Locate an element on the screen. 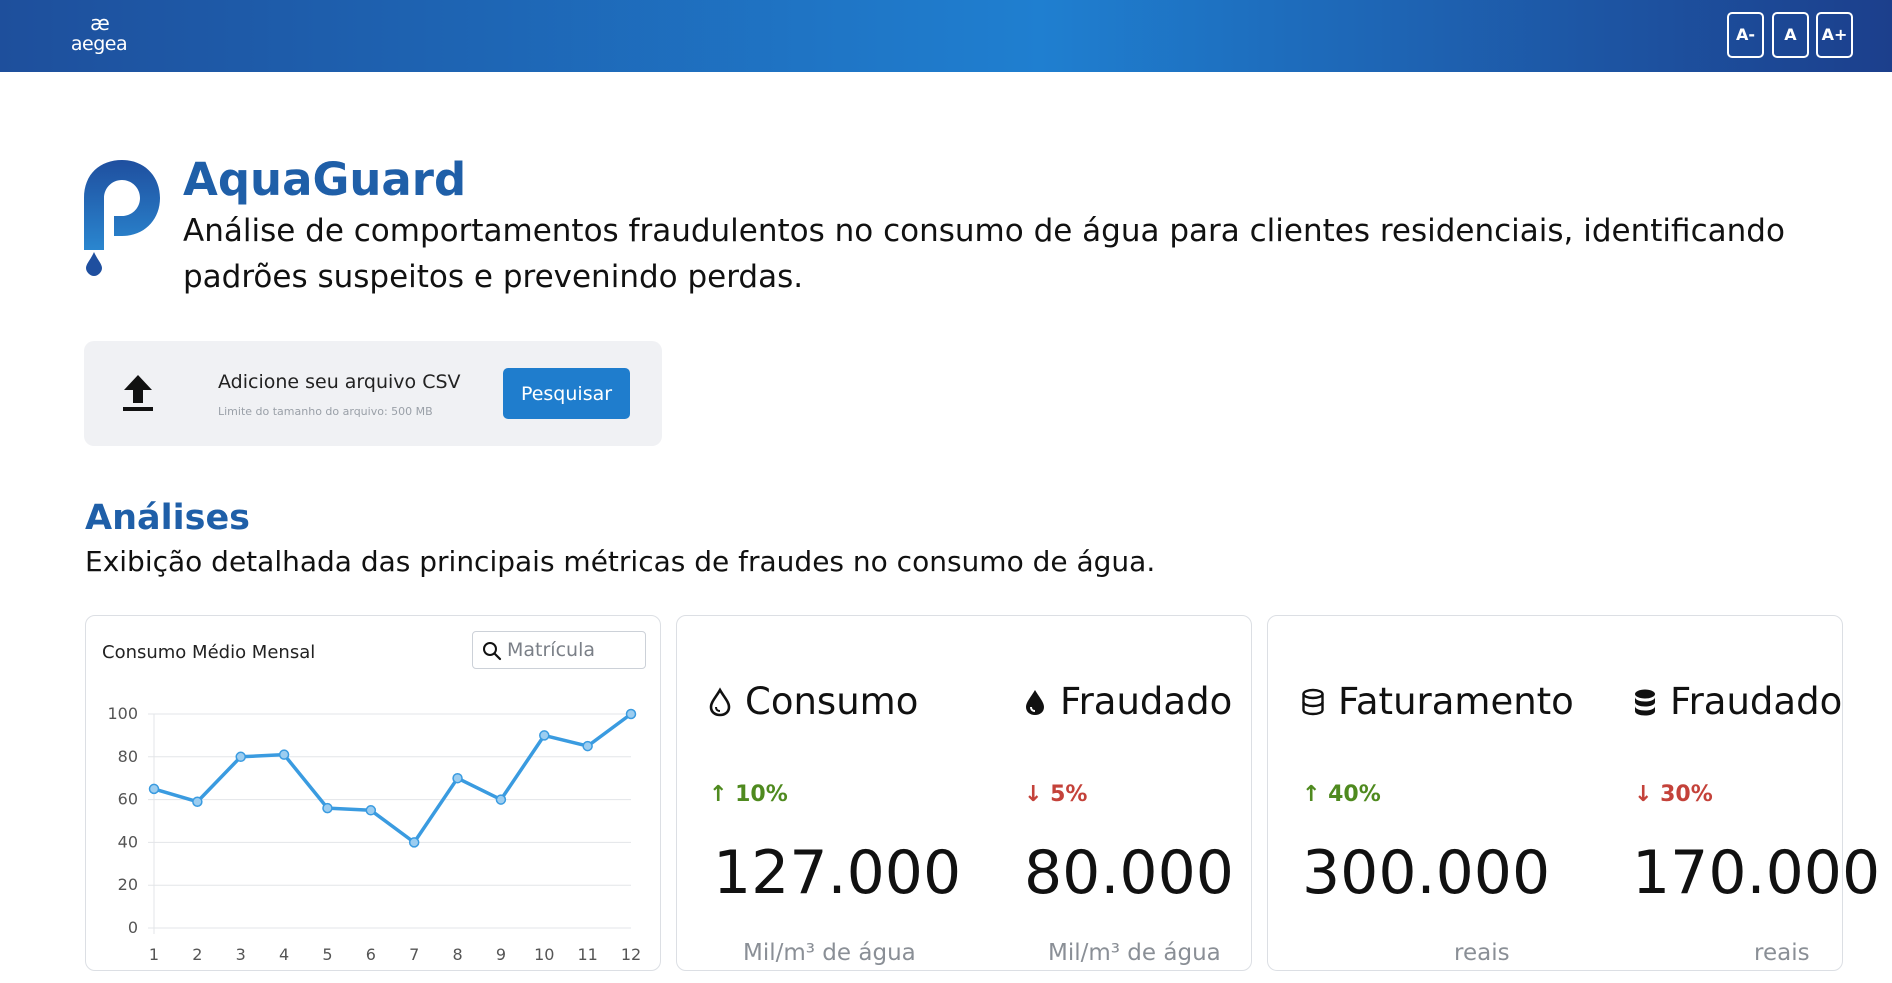 The width and height of the screenshot is (1892, 983). water-drop-outline-icon is located at coordinates (720, 701).